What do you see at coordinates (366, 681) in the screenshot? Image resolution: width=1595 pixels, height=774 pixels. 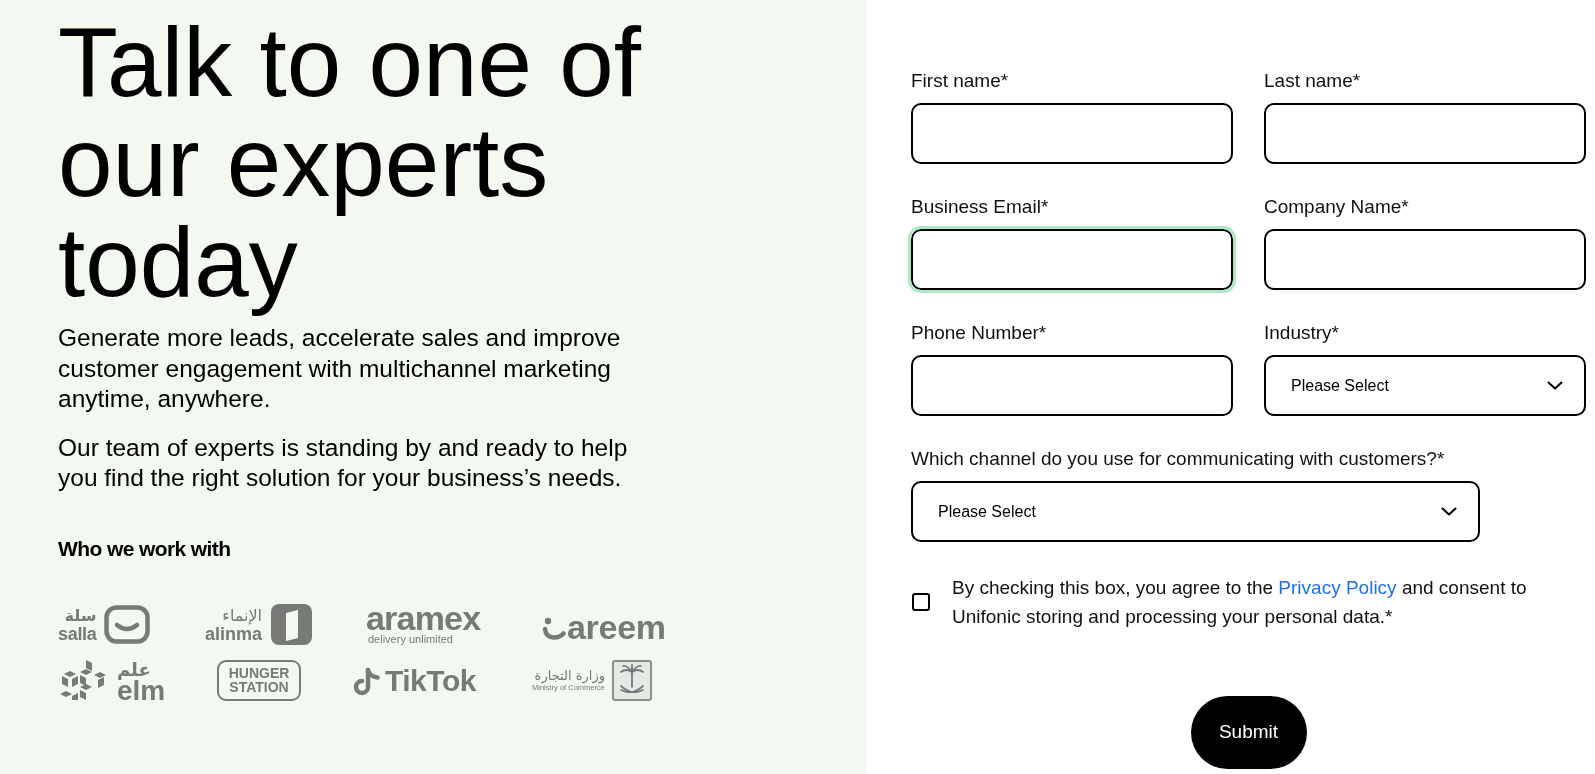 I see `music-note-icon` at bounding box center [366, 681].